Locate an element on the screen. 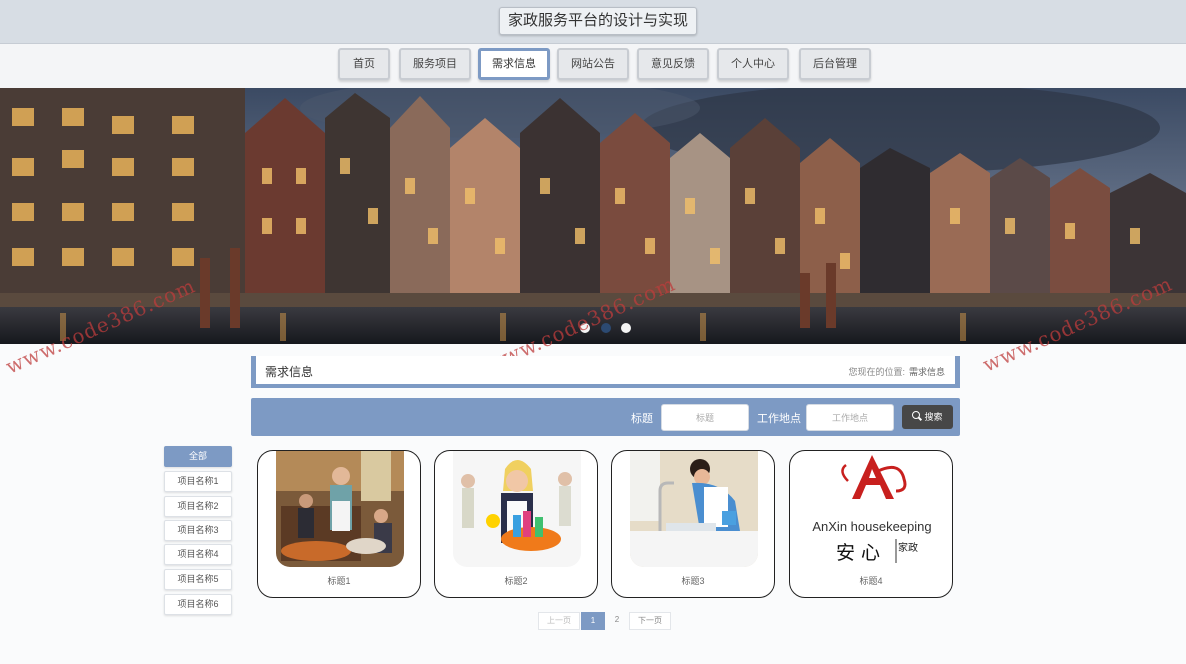 The width and height of the screenshot is (1186, 664). card-title-3: 标题3 is located at coordinates (693, 580).